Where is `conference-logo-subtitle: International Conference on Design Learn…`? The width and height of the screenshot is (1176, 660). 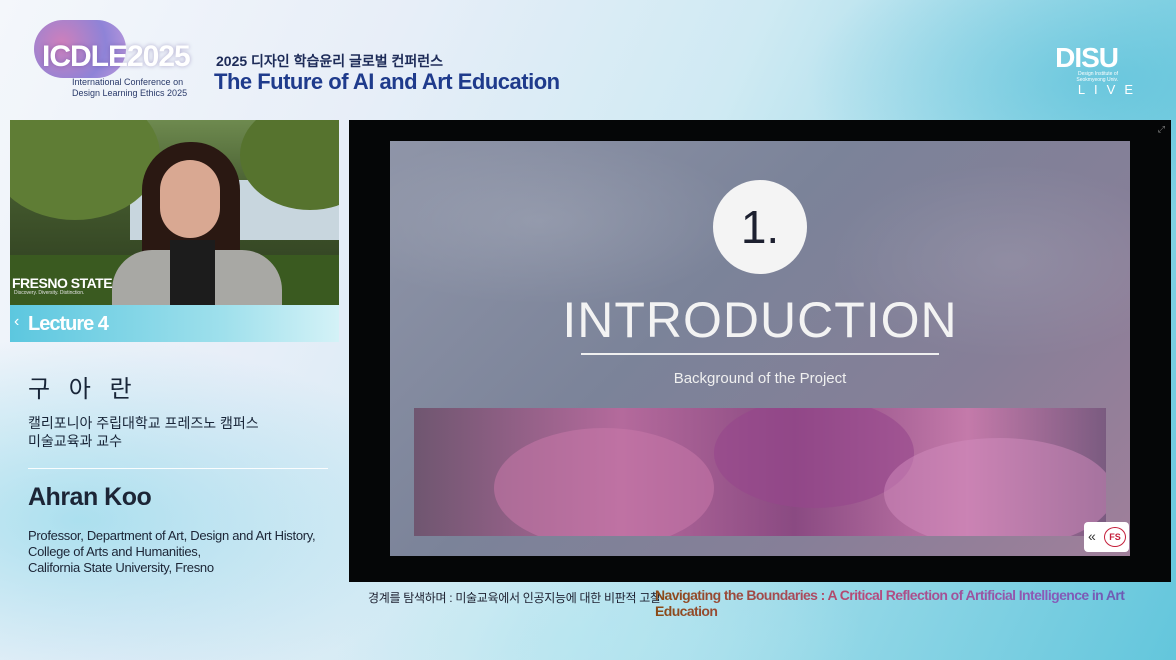 conference-logo-subtitle: International Conference on Design Learn… is located at coordinates (130, 87).